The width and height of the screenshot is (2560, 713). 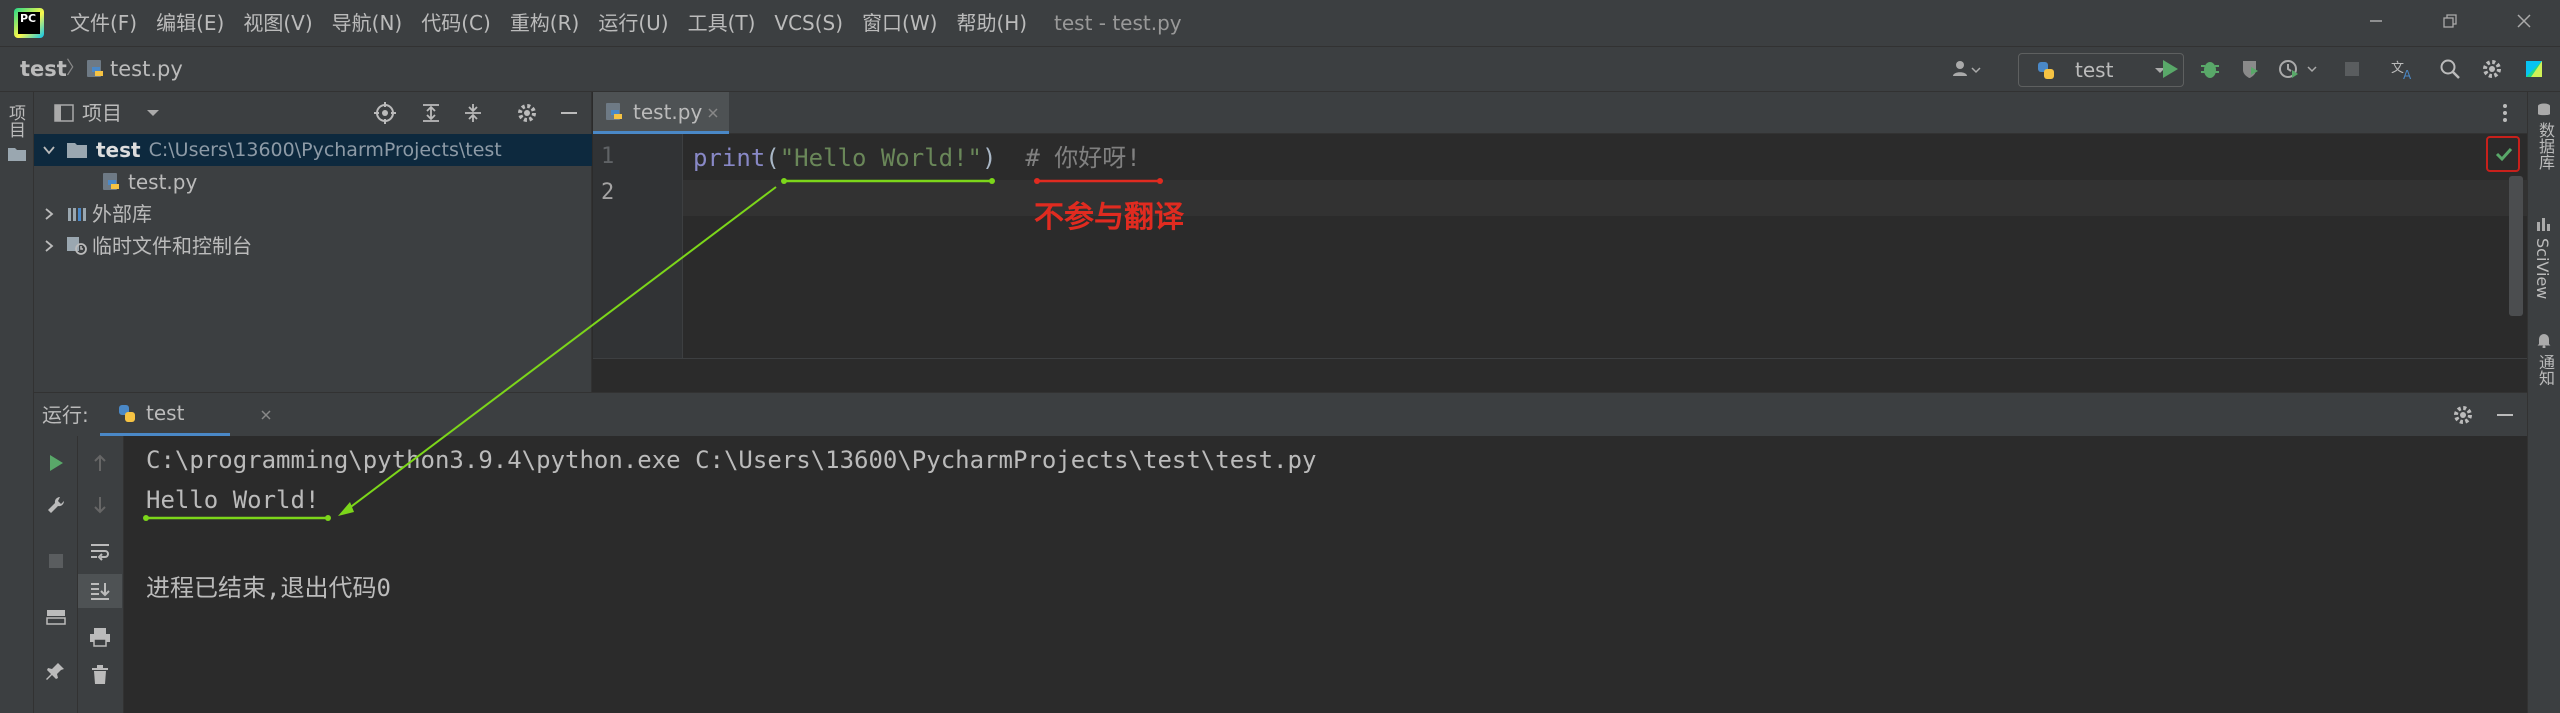 What do you see at coordinates (313, 182) in the screenshot?
I see `tree-item-file: test.py` at bounding box center [313, 182].